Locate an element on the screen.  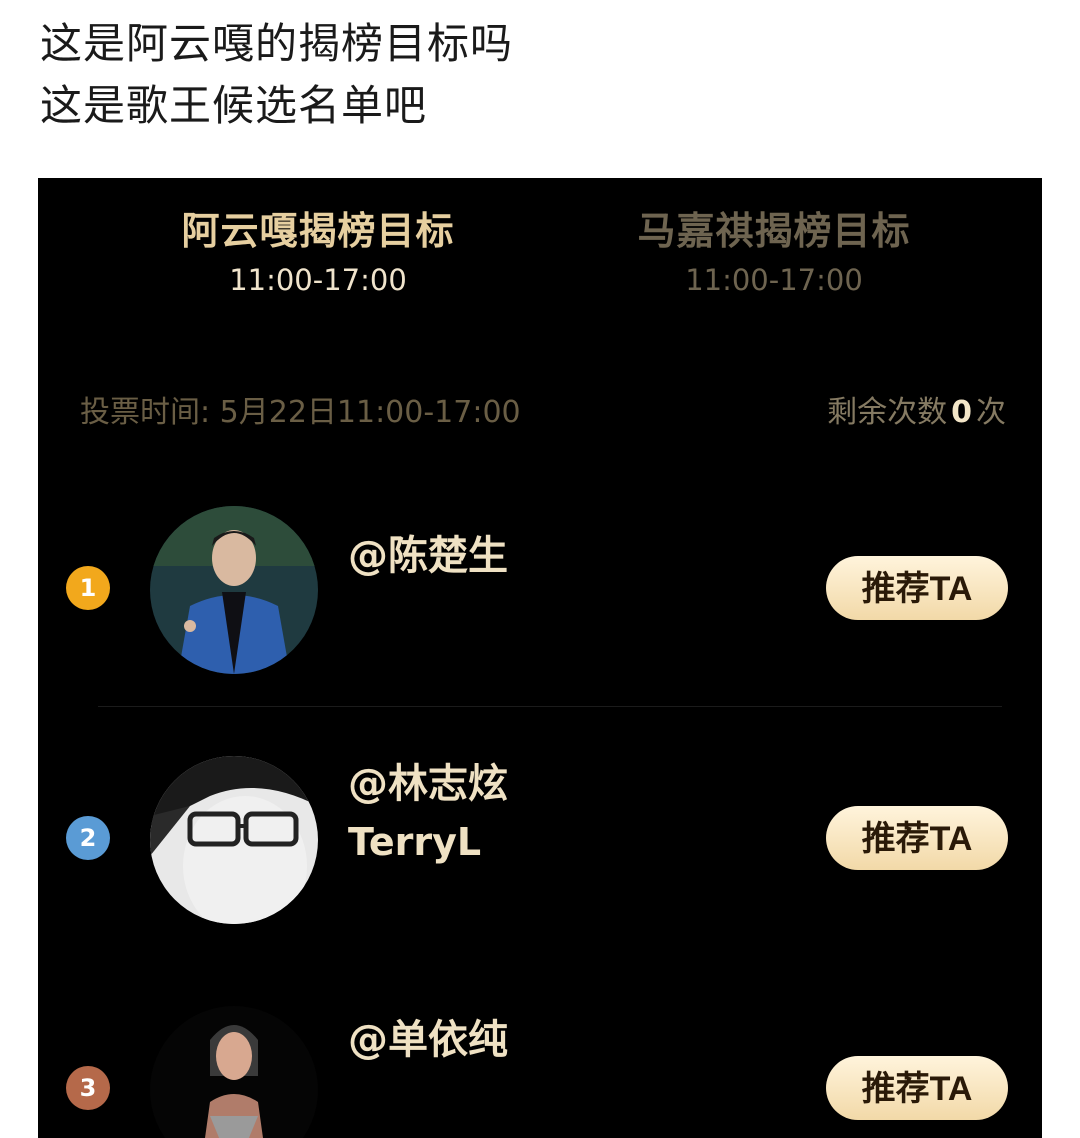
candidate-row: 3 @单依纯 推荐TA is located at coordinates (540, 1063).